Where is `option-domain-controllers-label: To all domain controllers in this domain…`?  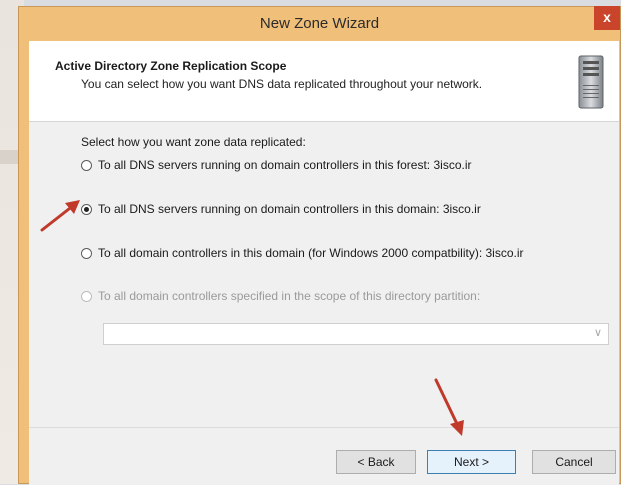 option-domain-controllers-label: To all domain controllers in this domain… is located at coordinates (311, 253).